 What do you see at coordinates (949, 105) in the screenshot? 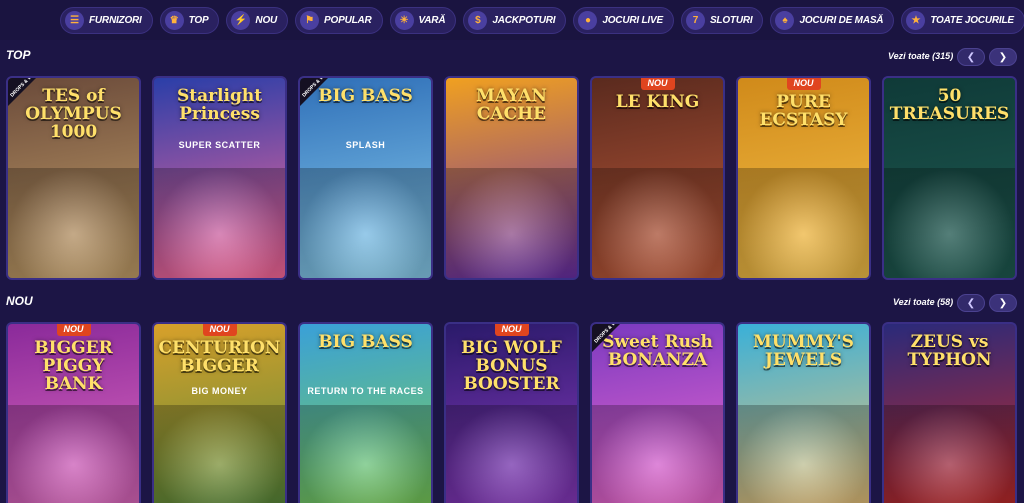
I see `game-title: 50 TREASURES` at bounding box center [949, 105].